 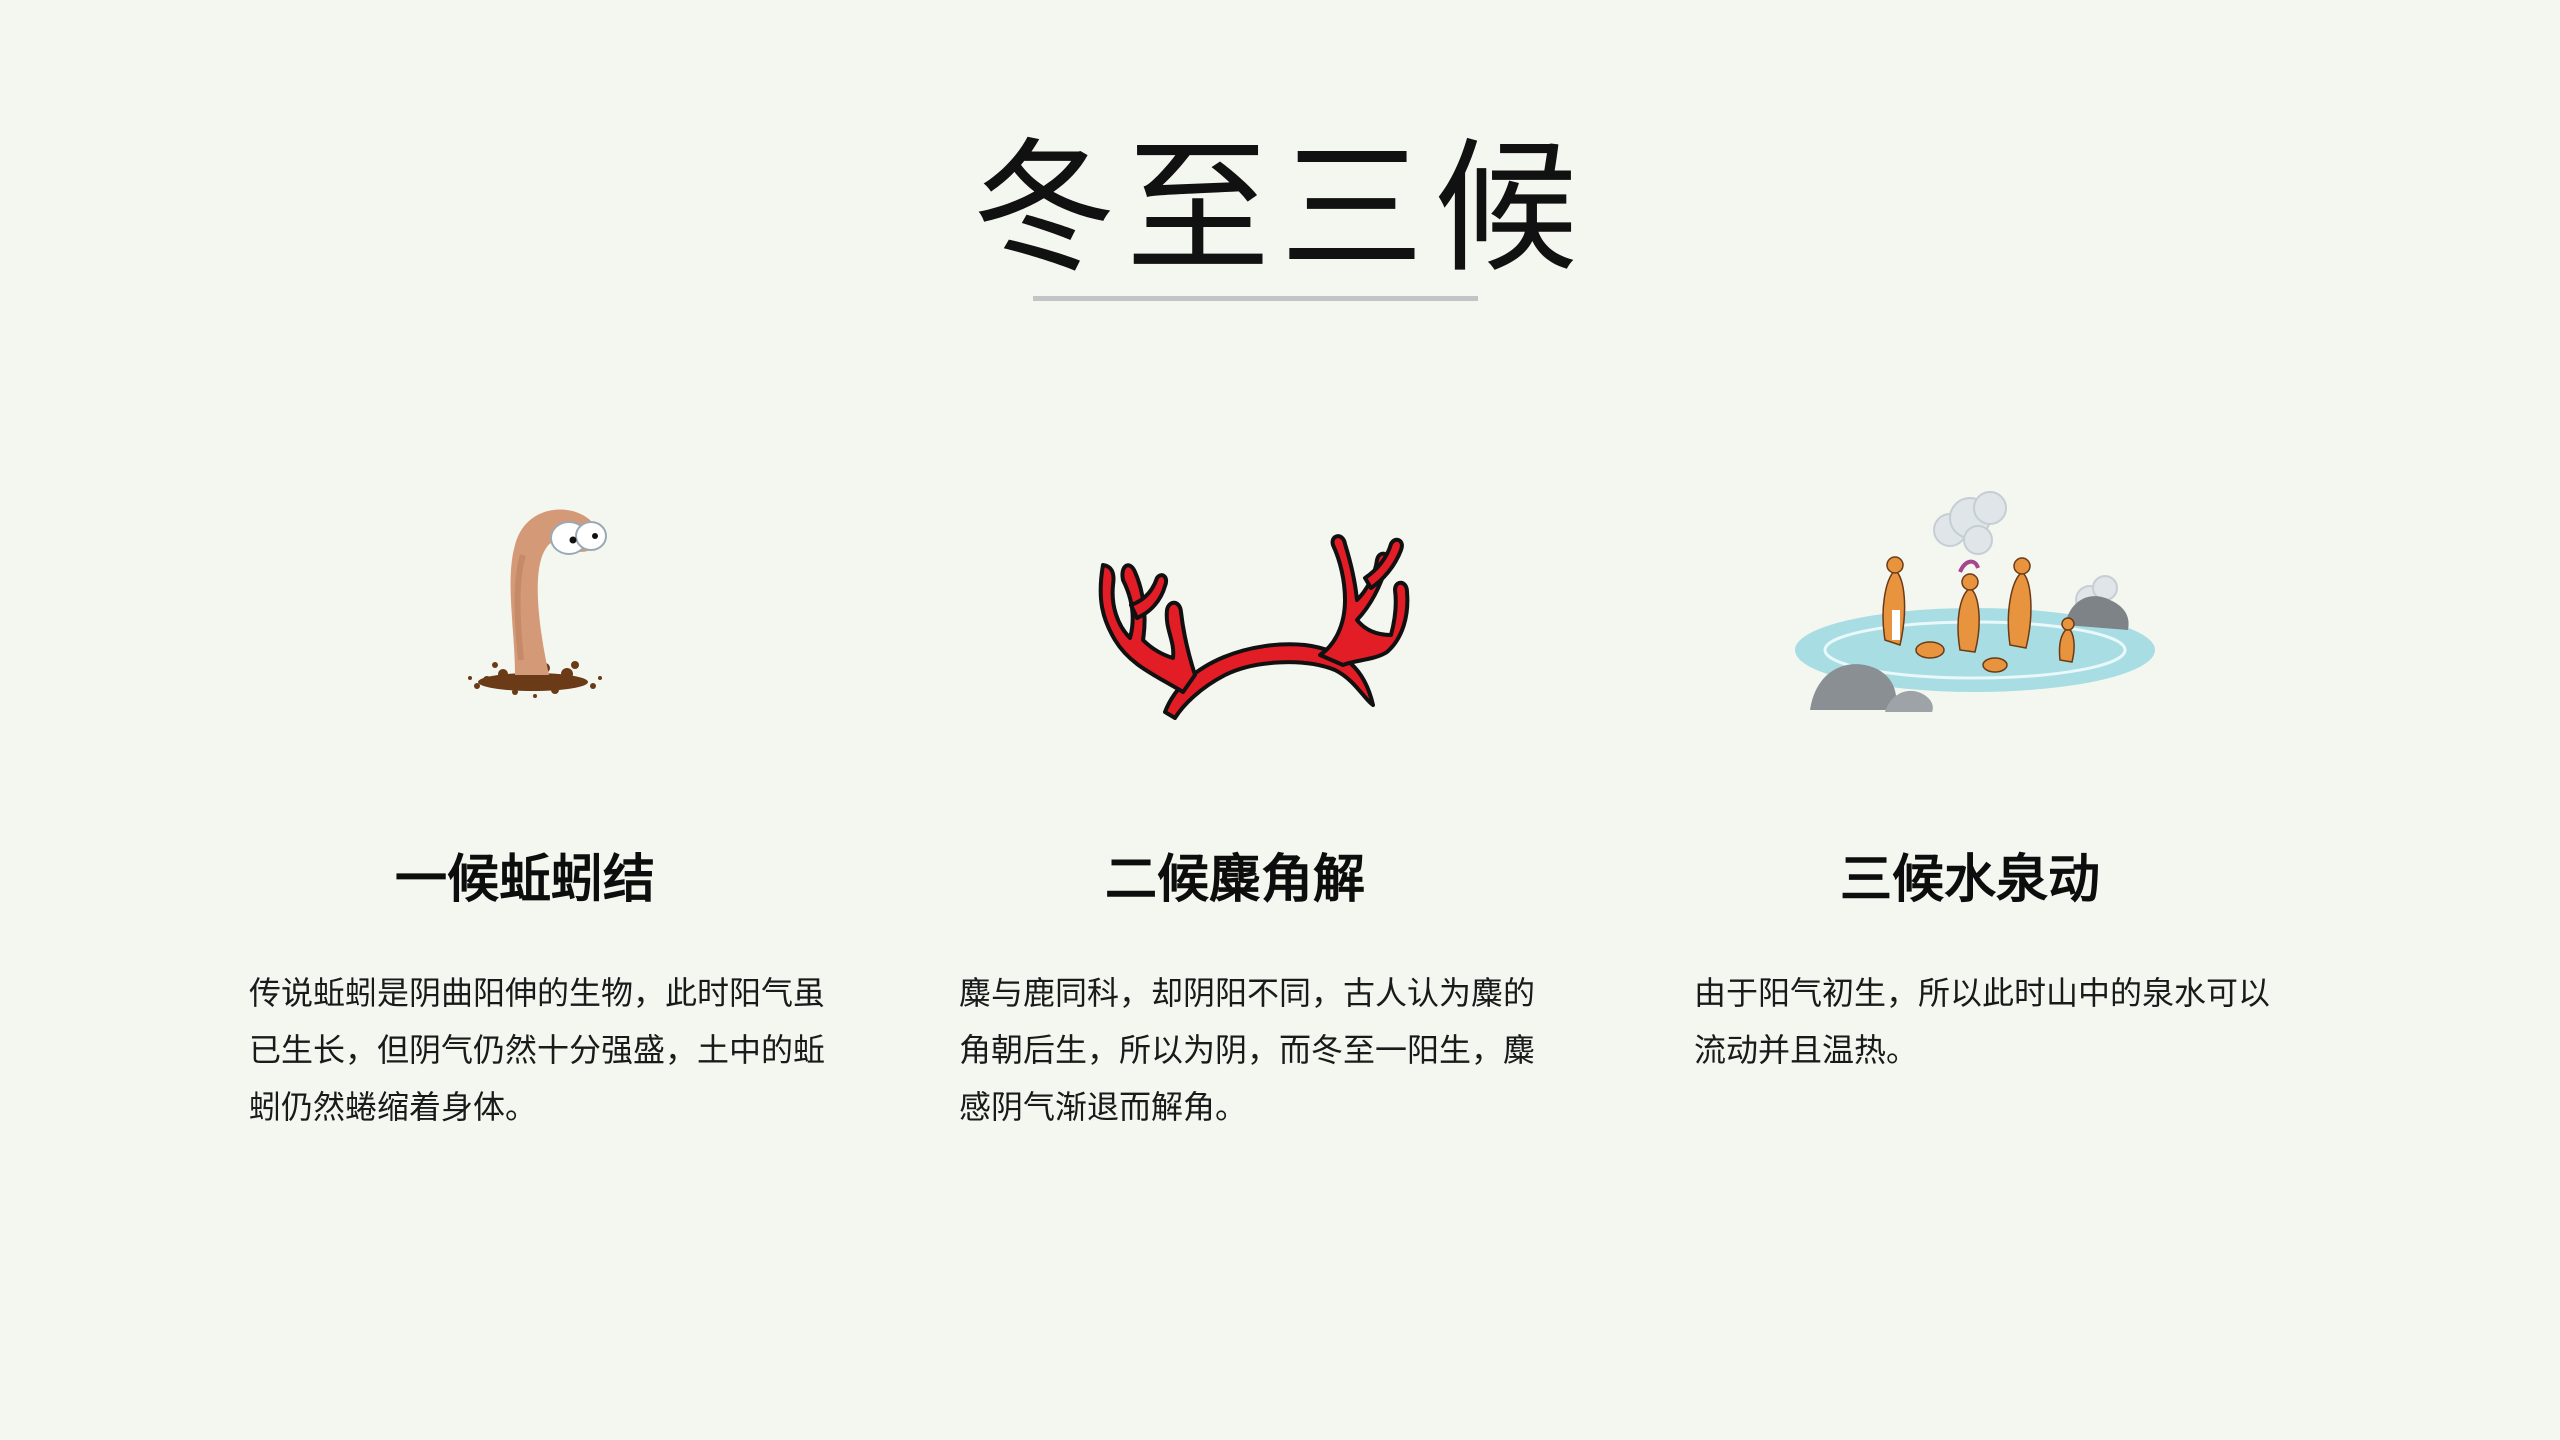 What do you see at coordinates (1982, 1021) in the screenshot?
I see `phenology-description: 由于阳气初生，所以此时山中的泉水可以流动并且温热。` at bounding box center [1982, 1021].